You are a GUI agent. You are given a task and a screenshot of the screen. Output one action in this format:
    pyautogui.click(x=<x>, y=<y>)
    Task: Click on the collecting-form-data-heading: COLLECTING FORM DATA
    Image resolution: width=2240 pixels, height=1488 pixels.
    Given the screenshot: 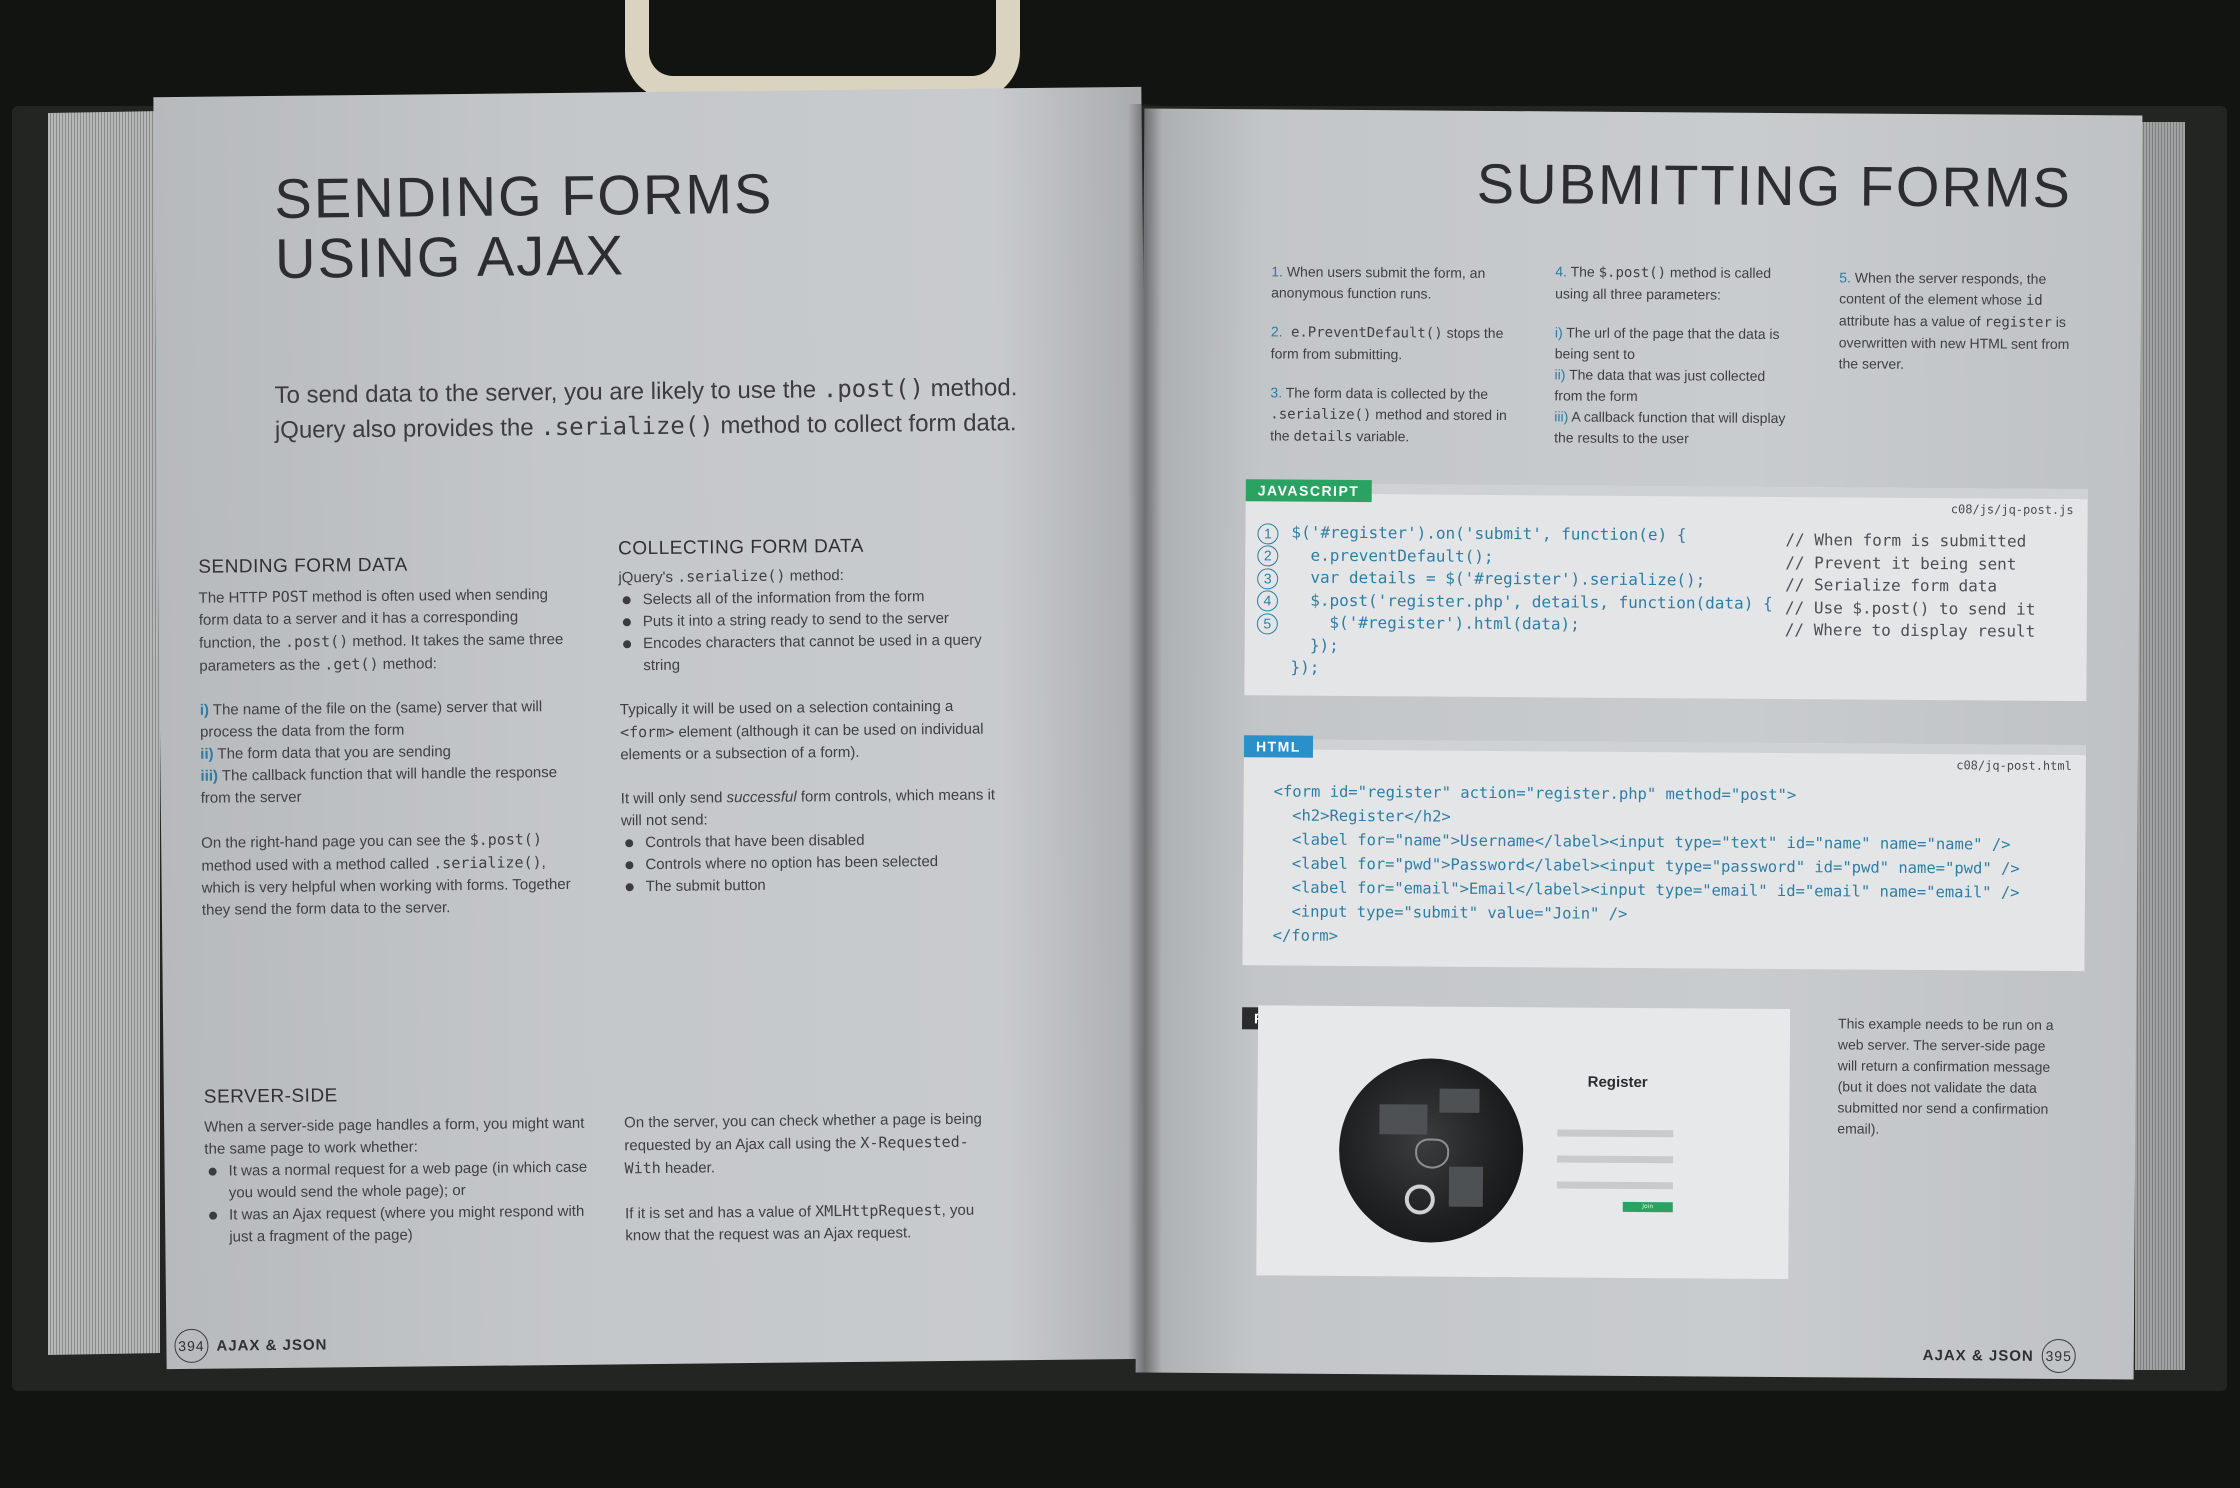 What is the action you would take?
    pyautogui.click(x=741, y=547)
    